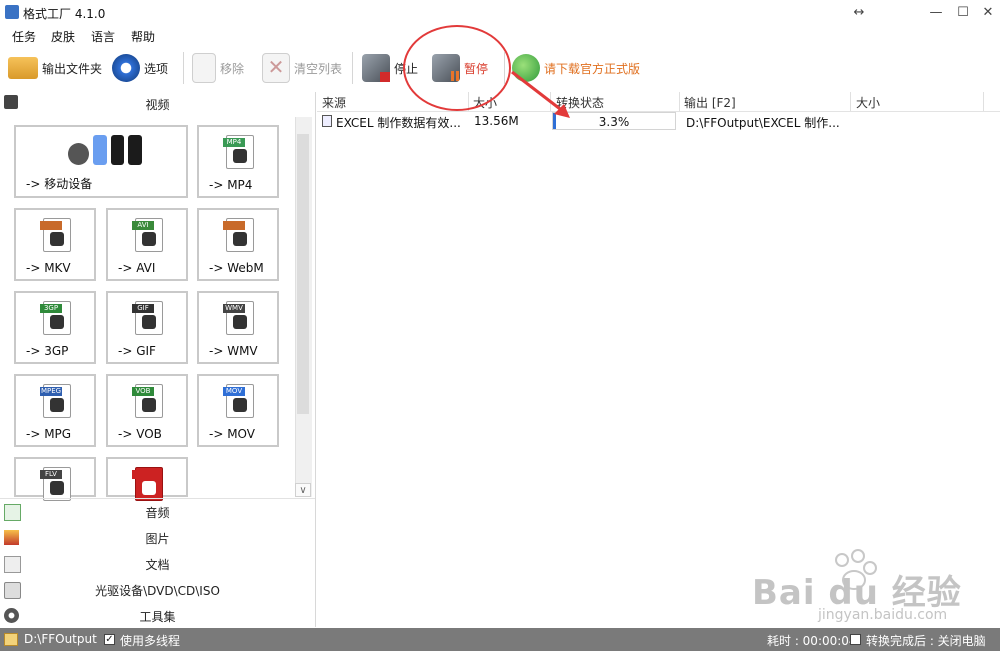 This screenshot has height=651, width=1000. I want to click on panel-divider, so click(157, 498).